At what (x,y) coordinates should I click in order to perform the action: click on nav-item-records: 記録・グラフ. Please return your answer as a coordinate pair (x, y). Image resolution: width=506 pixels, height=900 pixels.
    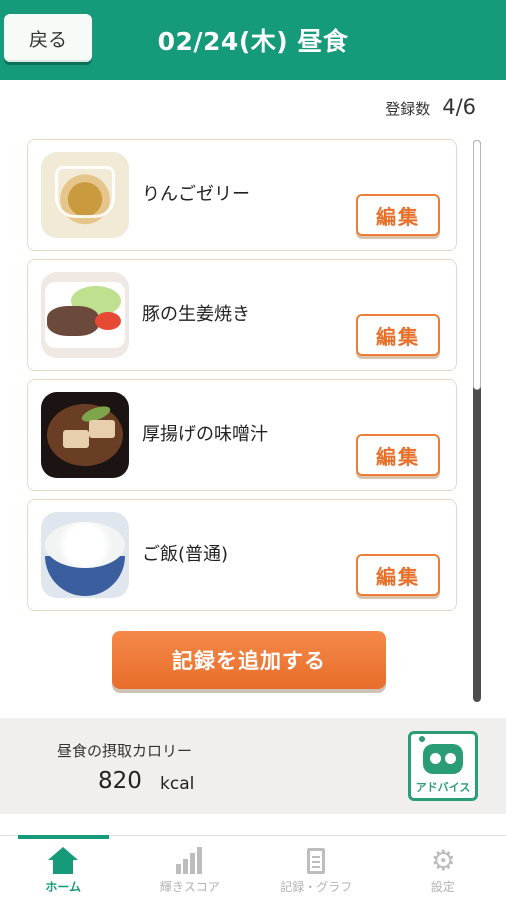
    Looking at the image, I should click on (316, 868).